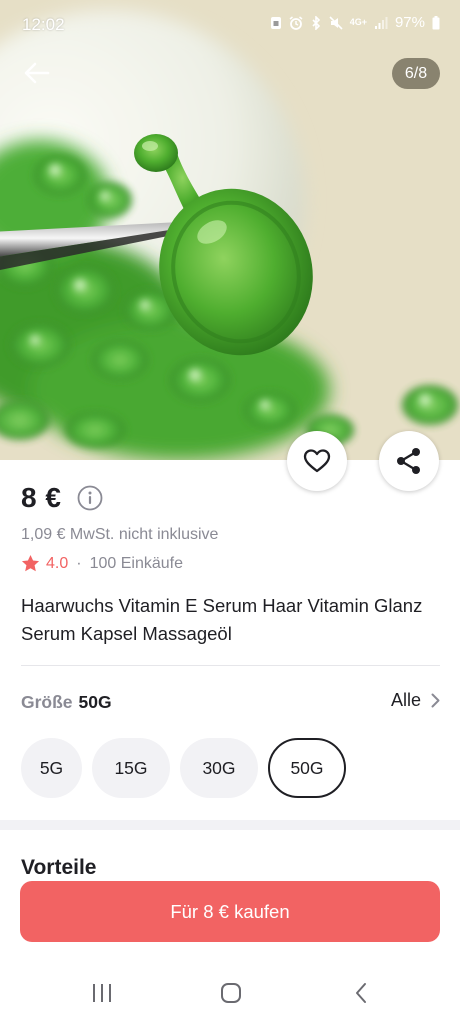 The image size is (460, 1024). I want to click on size-all-label: Alle, so click(405, 700).